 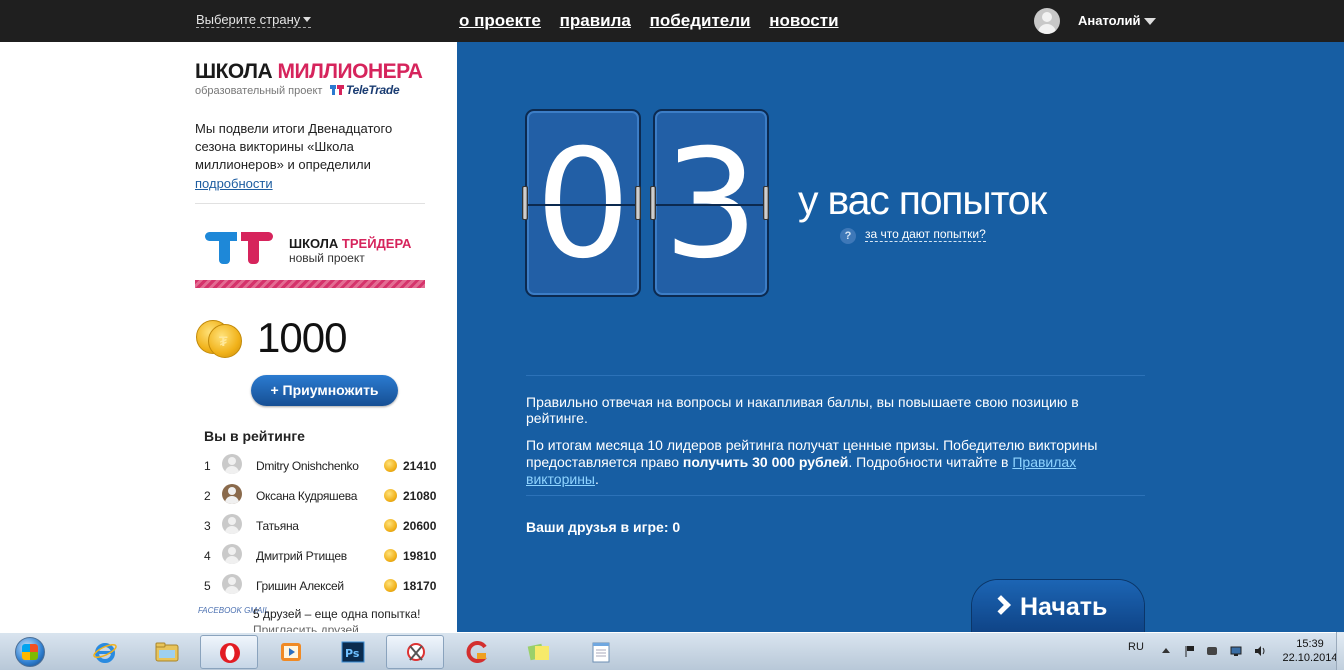 I want to click on attempts-label: у вас попыток, so click(x=922, y=200).